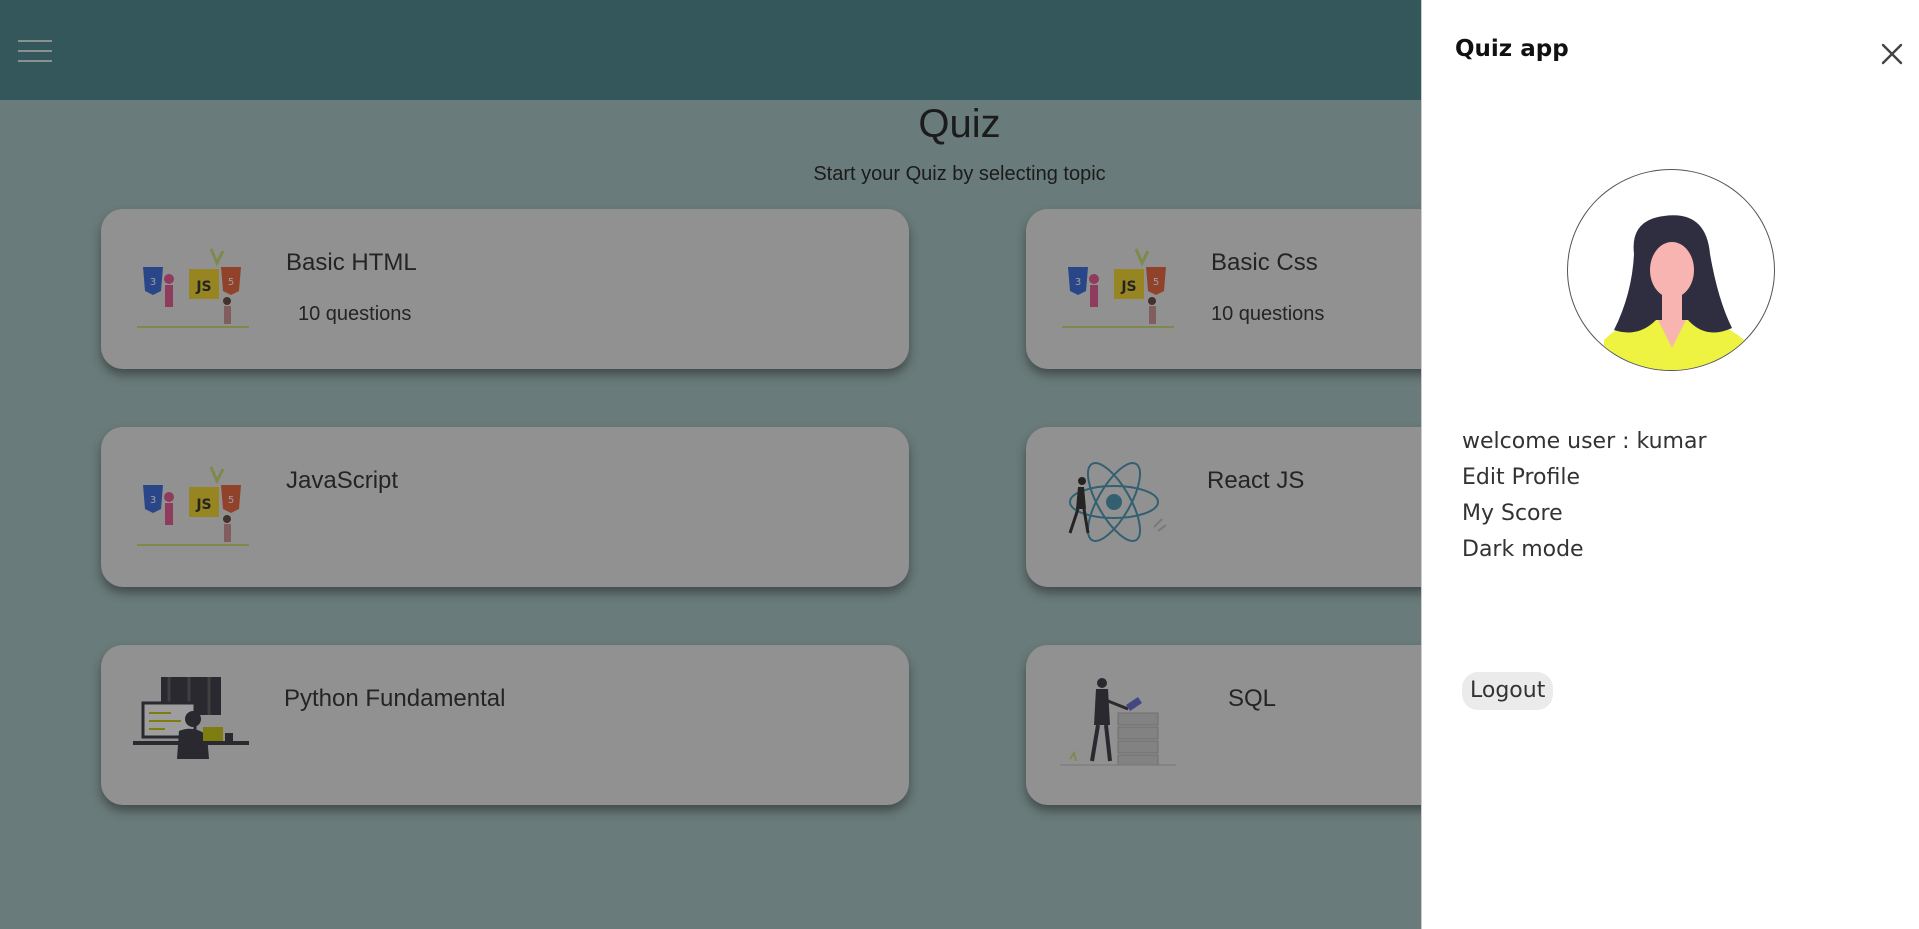 The width and height of the screenshot is (1919, 929). I want to click on menu-item-dark-mode: Dark mode, so click(1584, 550).